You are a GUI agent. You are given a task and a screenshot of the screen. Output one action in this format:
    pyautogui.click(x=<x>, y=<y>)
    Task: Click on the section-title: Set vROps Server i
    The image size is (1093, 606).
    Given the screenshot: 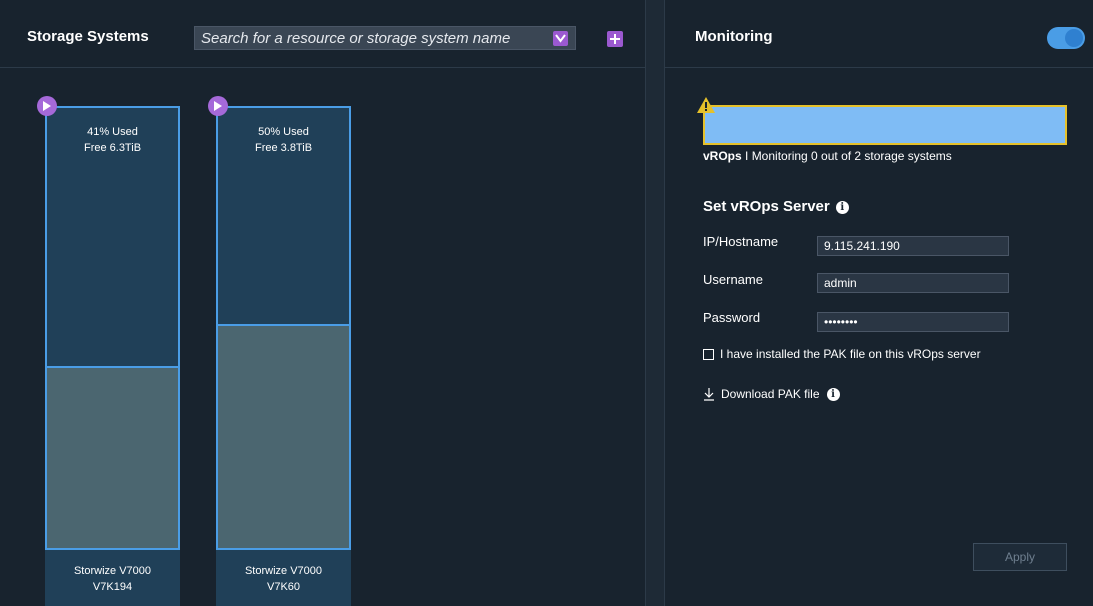 What is the action you would take?
    pyautogui.click(x=776, y=206)
    